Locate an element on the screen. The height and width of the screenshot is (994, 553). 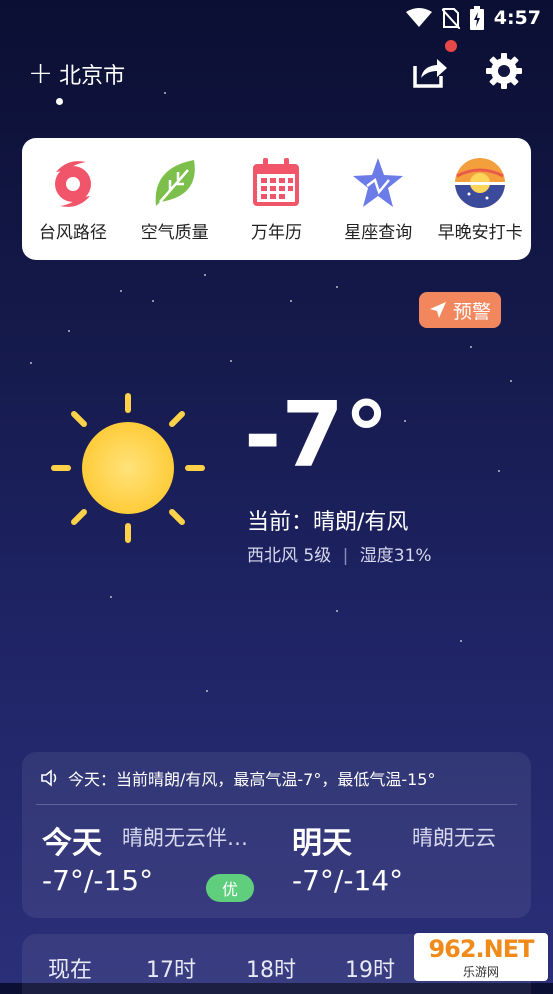
tool-horoscope: 星座查询 is located at coordinates (378, 199).